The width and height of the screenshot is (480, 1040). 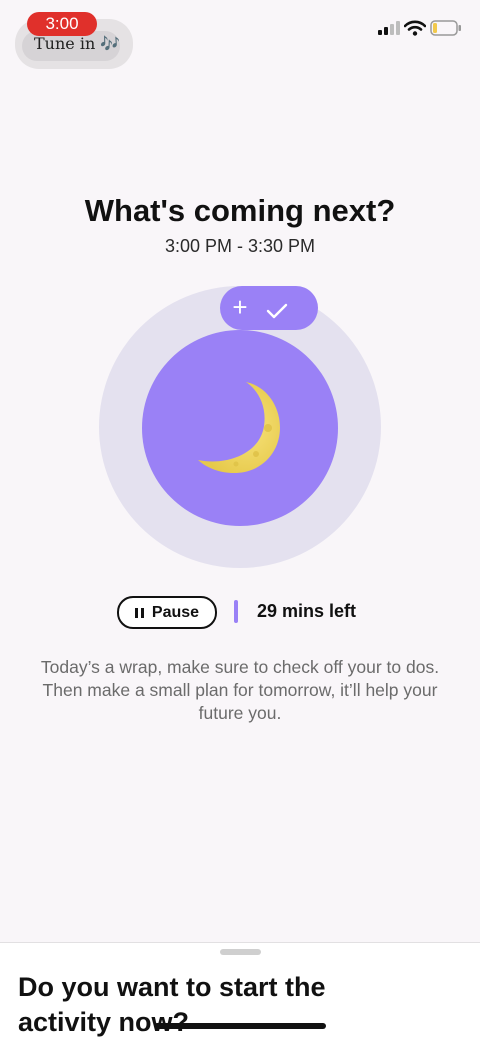 What do you see at coordinates (172, 1004) in the screenshot?
I see `sheet-title: Do you want to start the activity now?` at bounding box center [172, 1004].